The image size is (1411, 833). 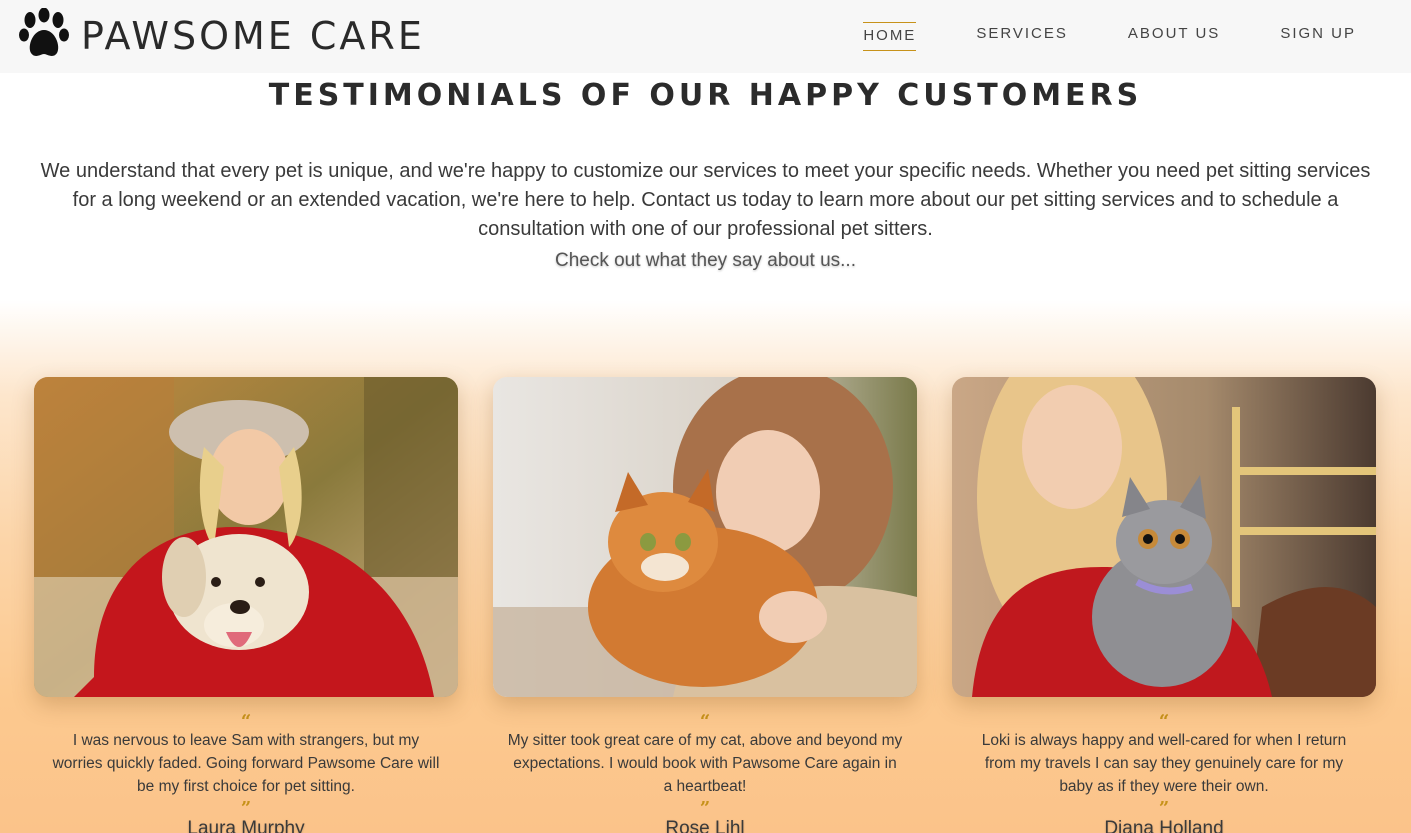 I want to click on nav-services: SERVICES, so click(x=1022, y=36).